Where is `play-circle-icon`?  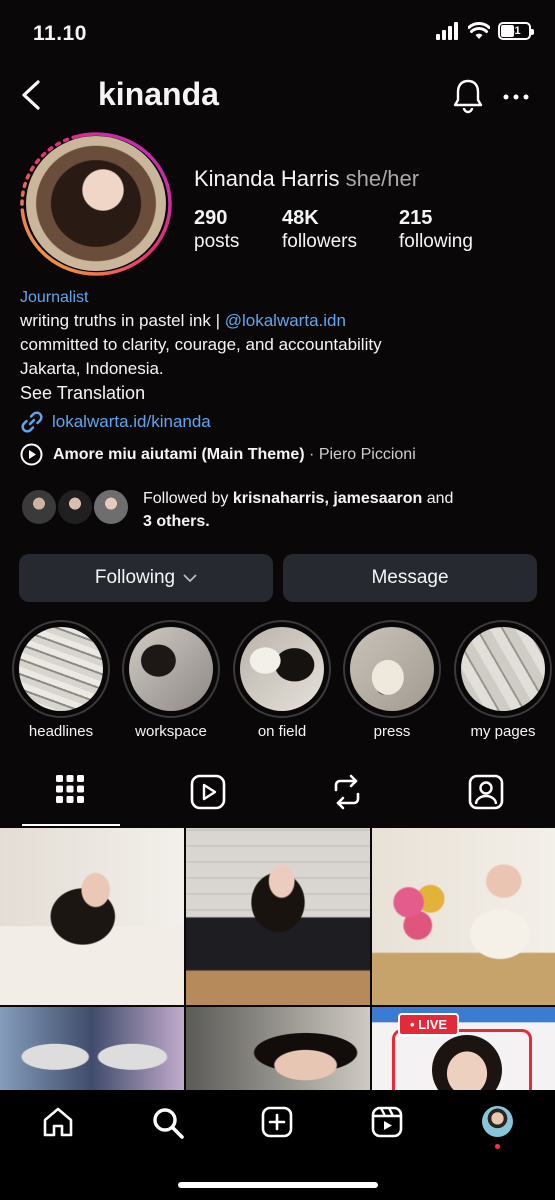
play-circle-icon is located at coordinates (31, 454).